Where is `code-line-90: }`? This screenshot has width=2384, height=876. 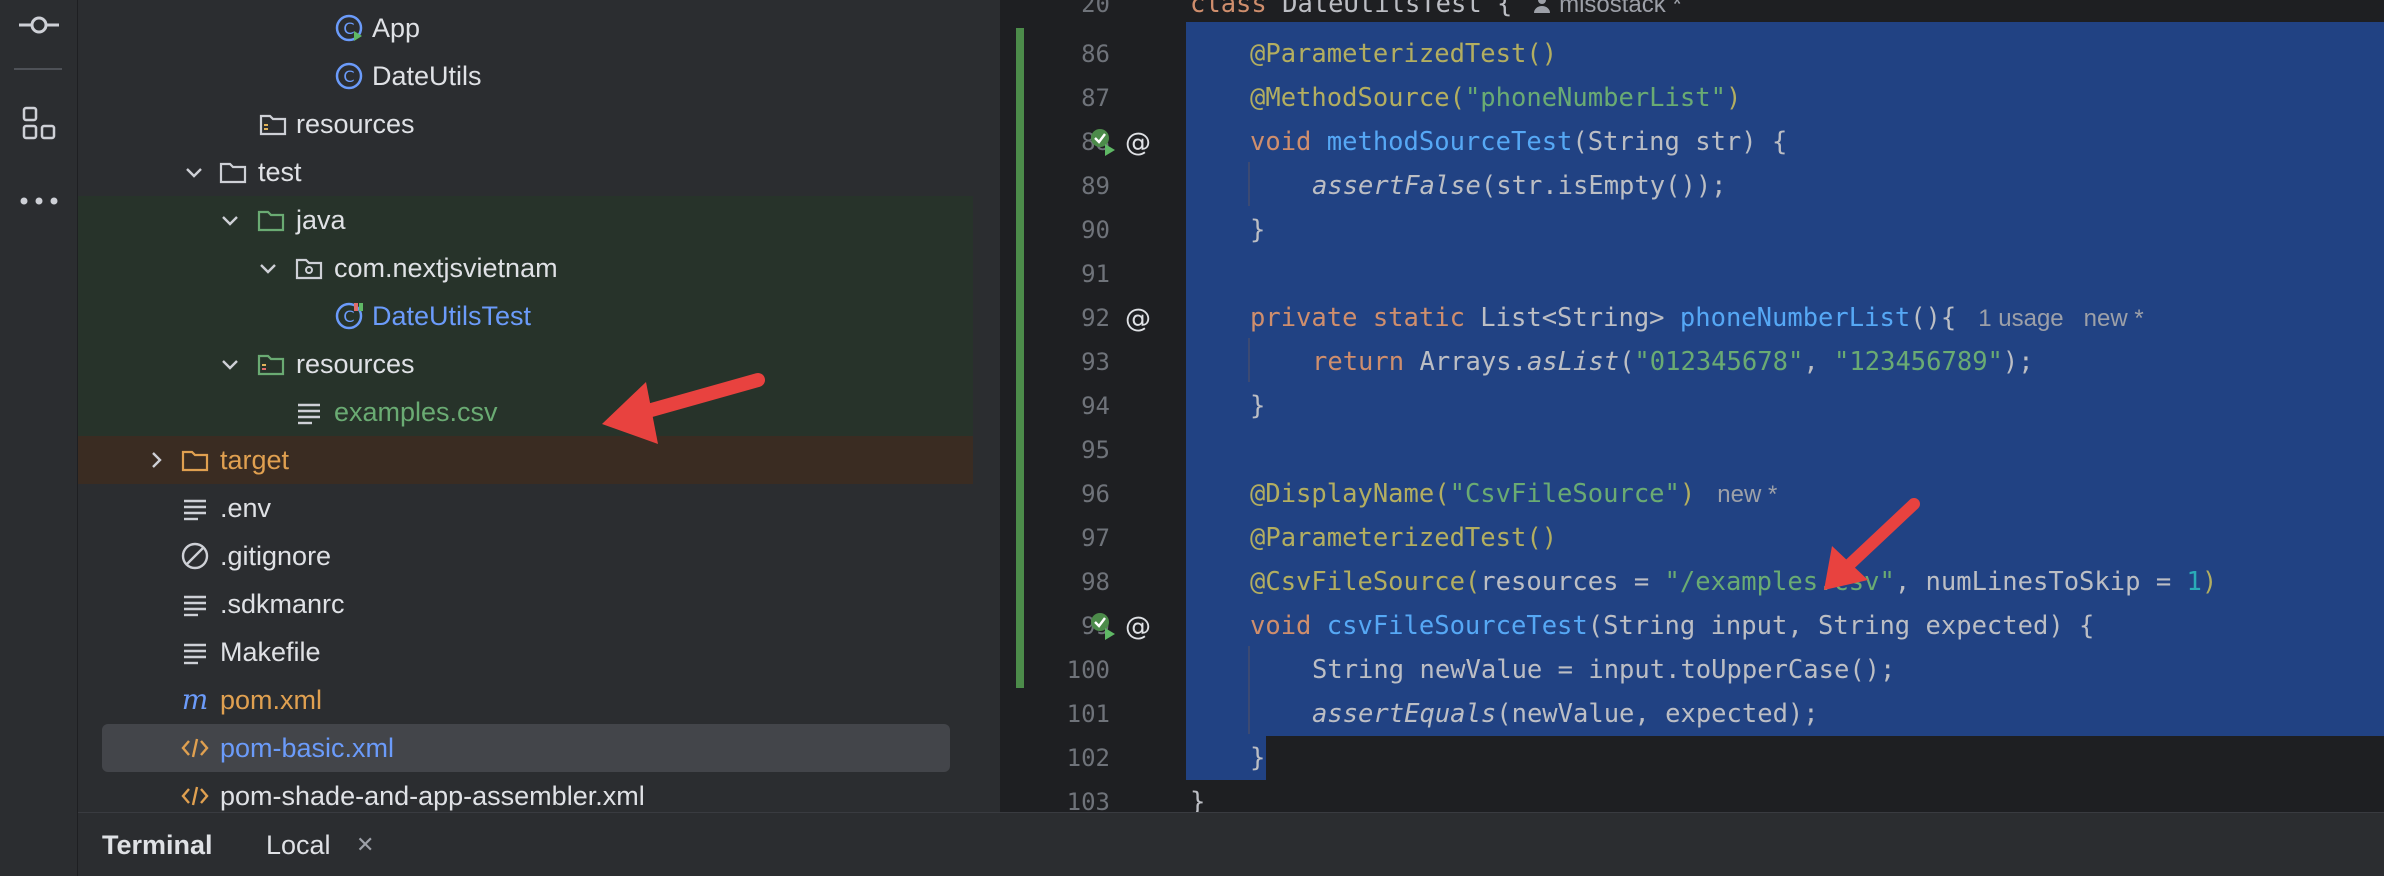 code-line-90: } is located at coordinates (1257, 230).